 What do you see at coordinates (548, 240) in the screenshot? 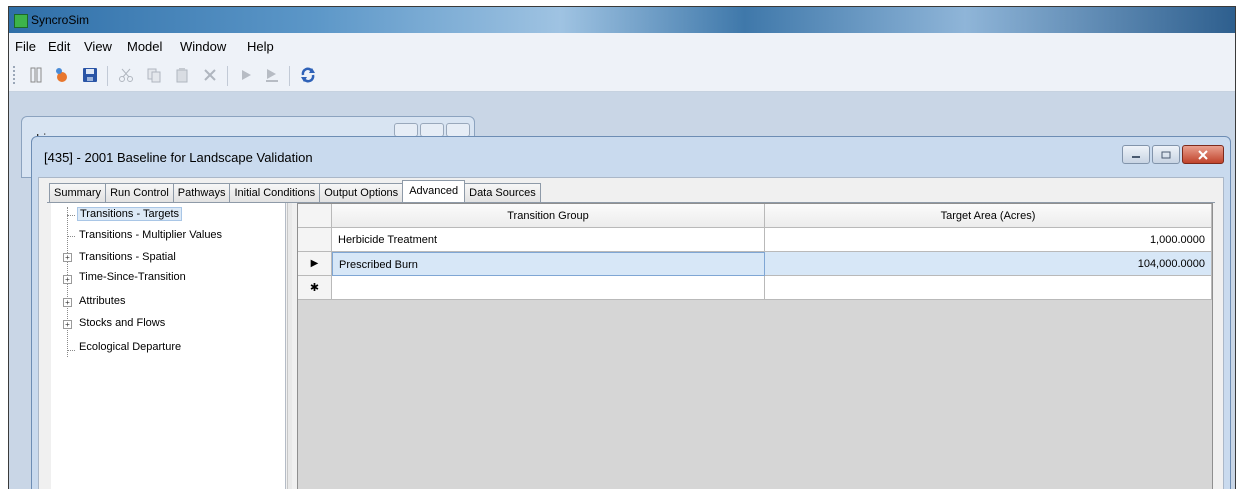
I see `transition-group-cell: Herbicide Treatment` at bounding box center [548, 240].